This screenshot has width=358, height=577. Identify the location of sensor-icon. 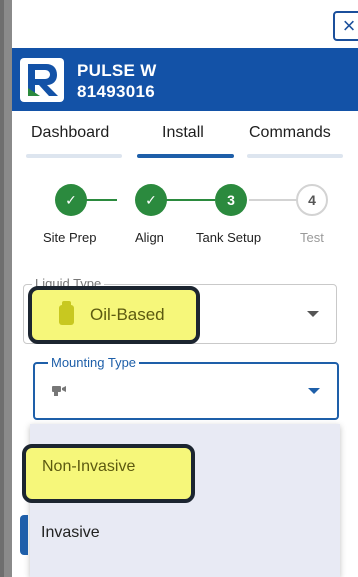
(59, 390).